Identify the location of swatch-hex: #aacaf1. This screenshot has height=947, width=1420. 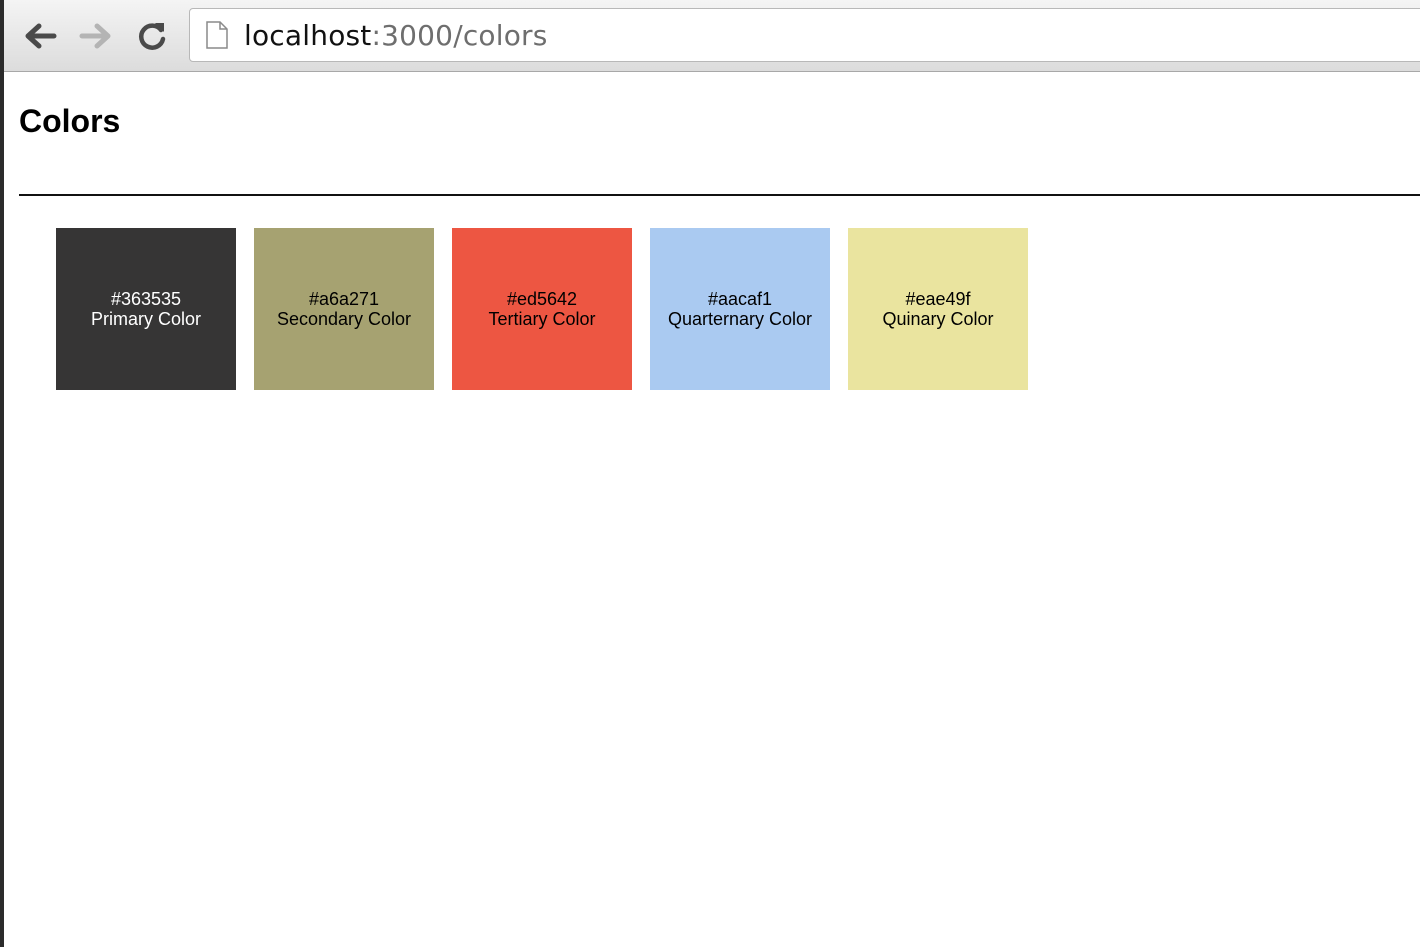
(740, 299).